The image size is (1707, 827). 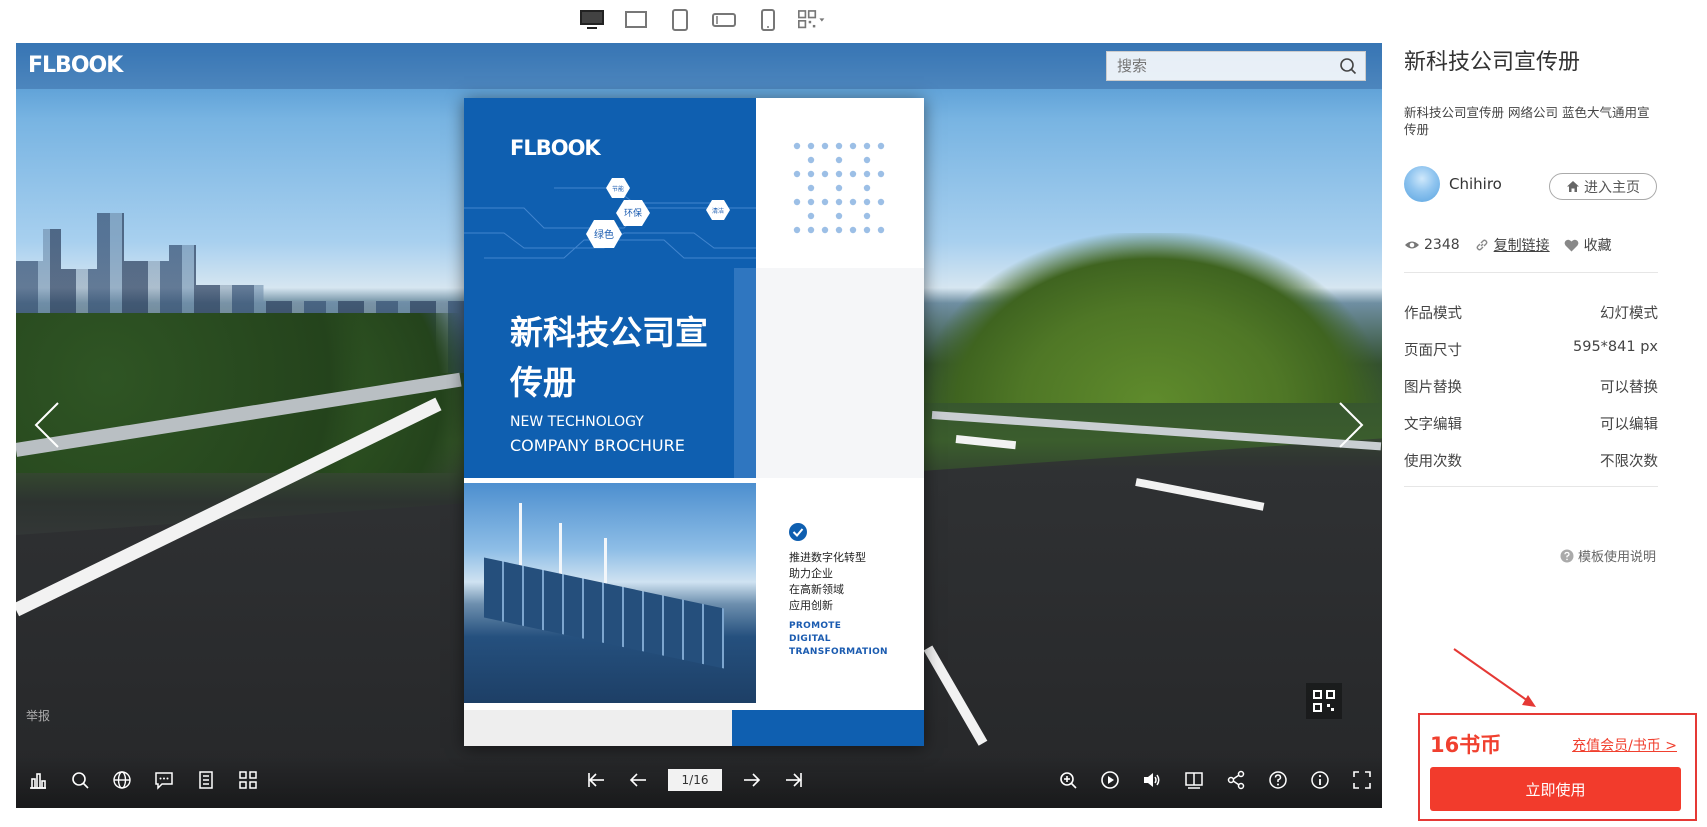 I want to click on qrcode-icon, so click(x=1324, y=701).